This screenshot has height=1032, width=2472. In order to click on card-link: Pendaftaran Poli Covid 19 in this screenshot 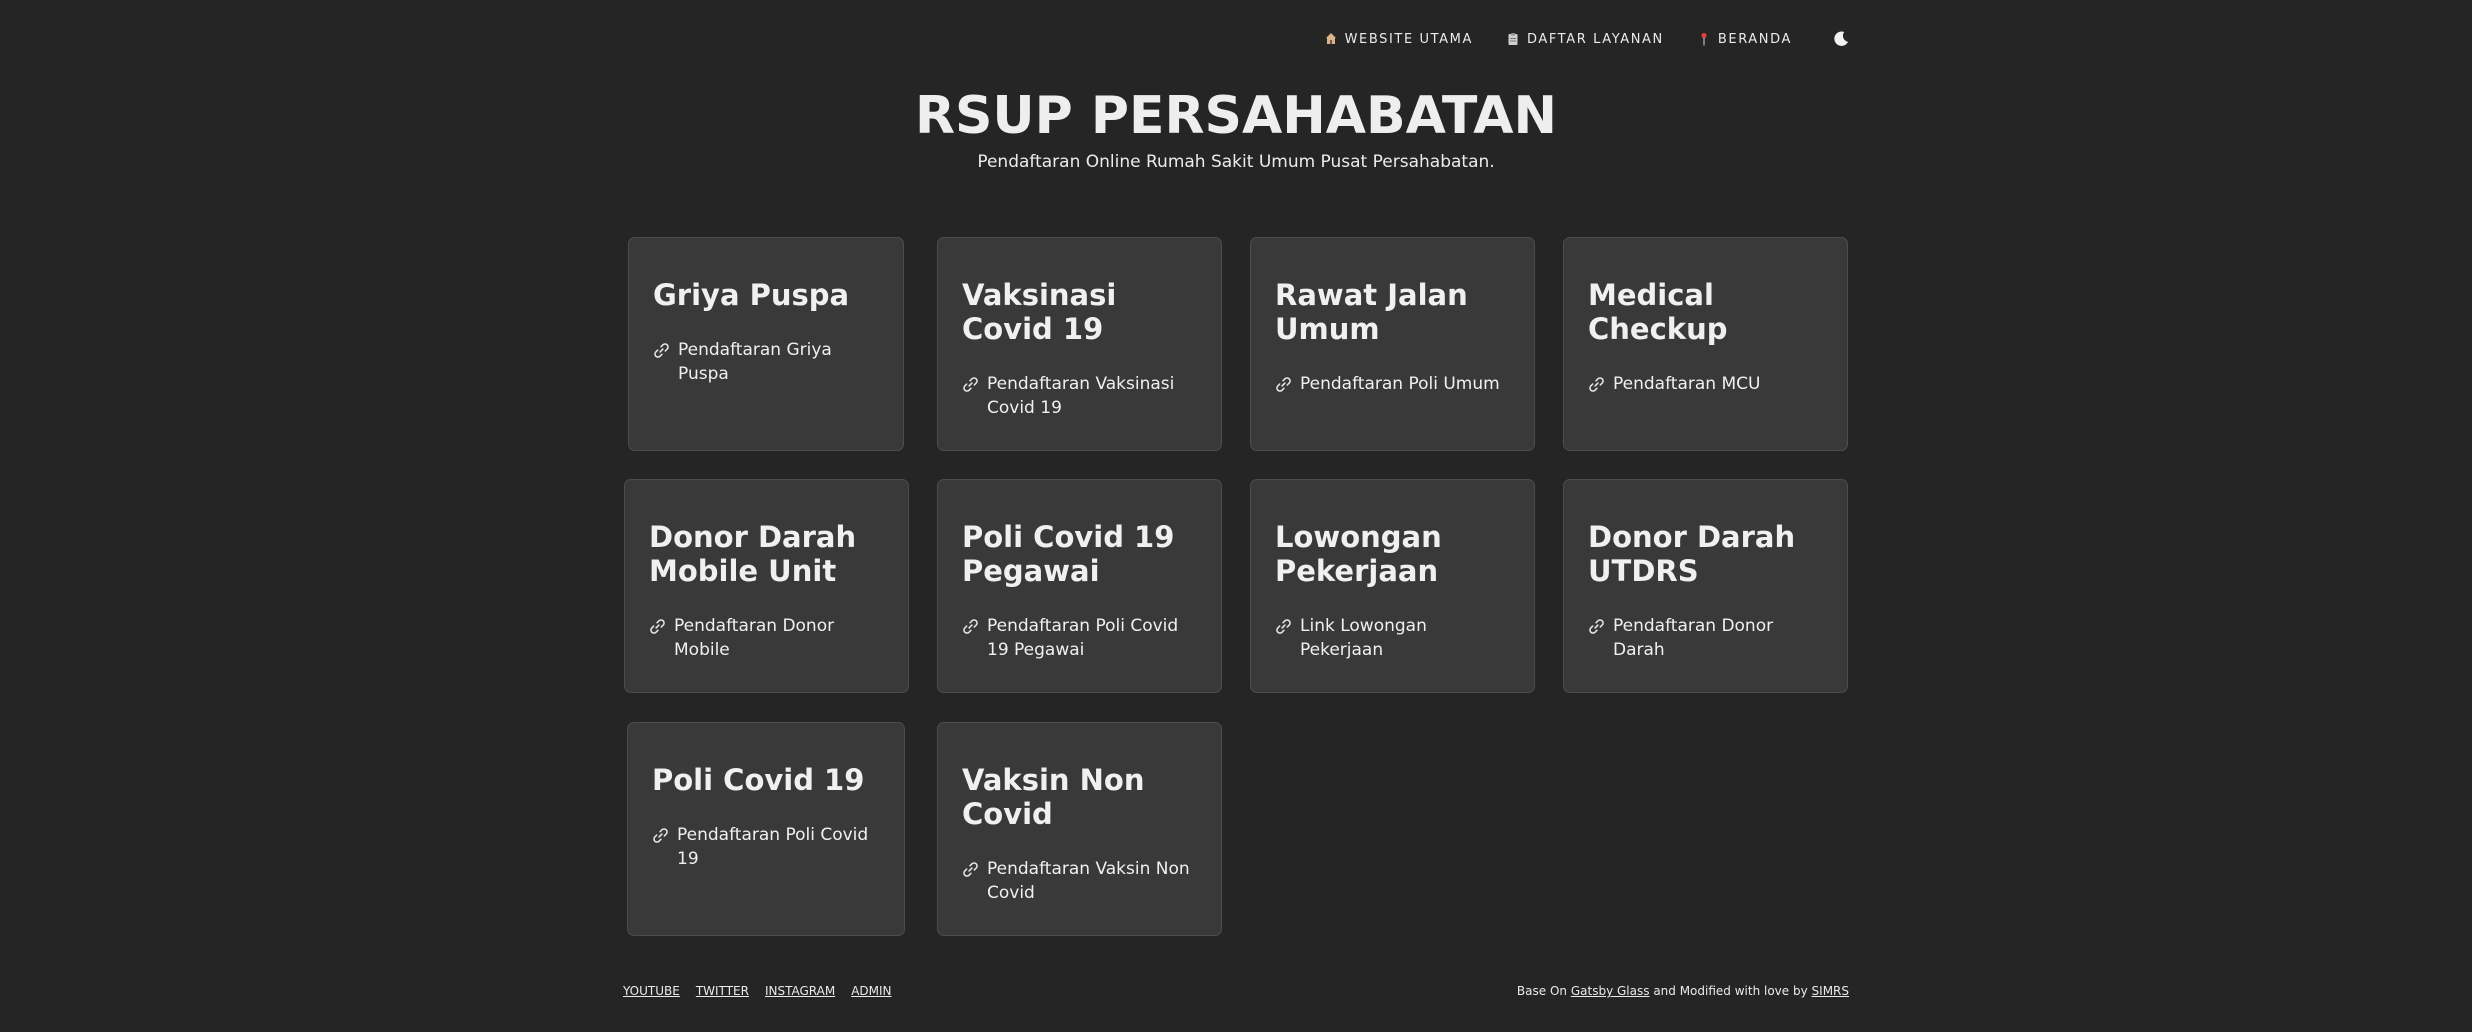, I will do `click(766, 847)`.